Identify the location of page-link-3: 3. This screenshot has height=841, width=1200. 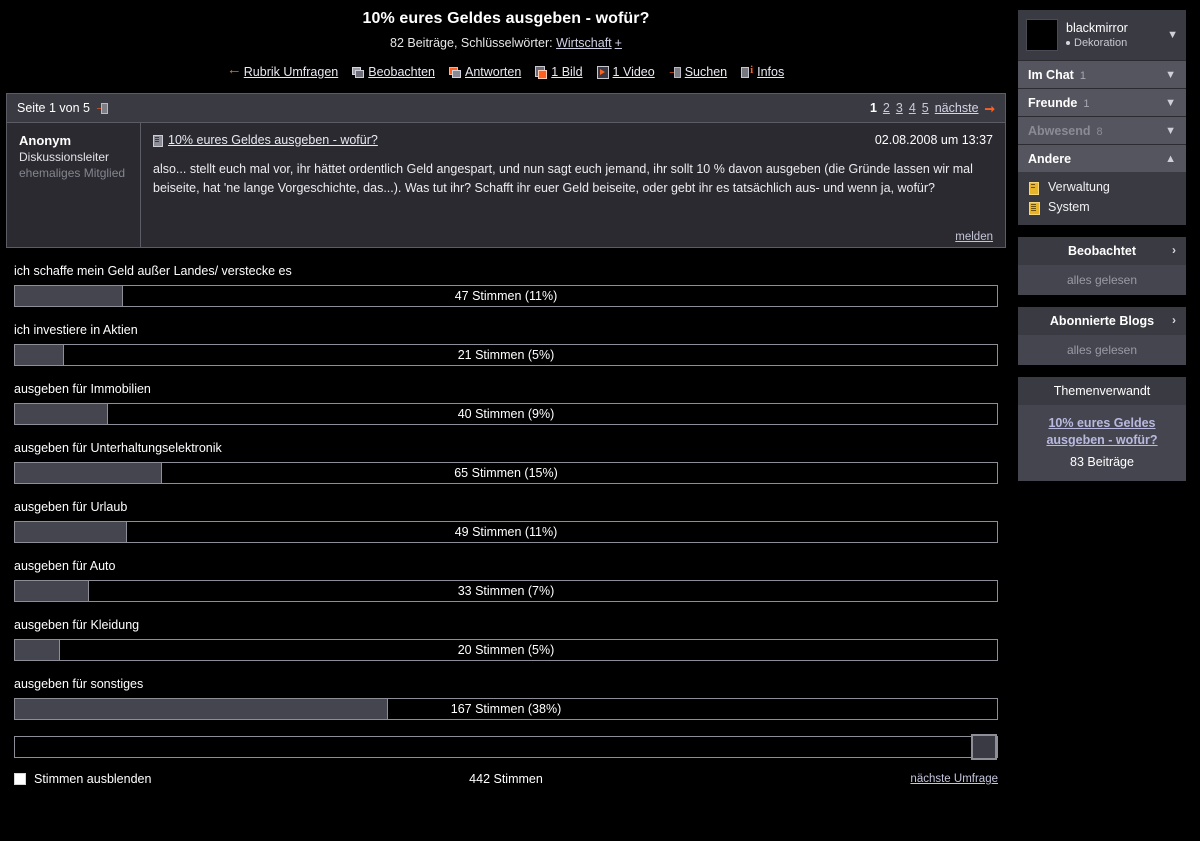
(899, 108).